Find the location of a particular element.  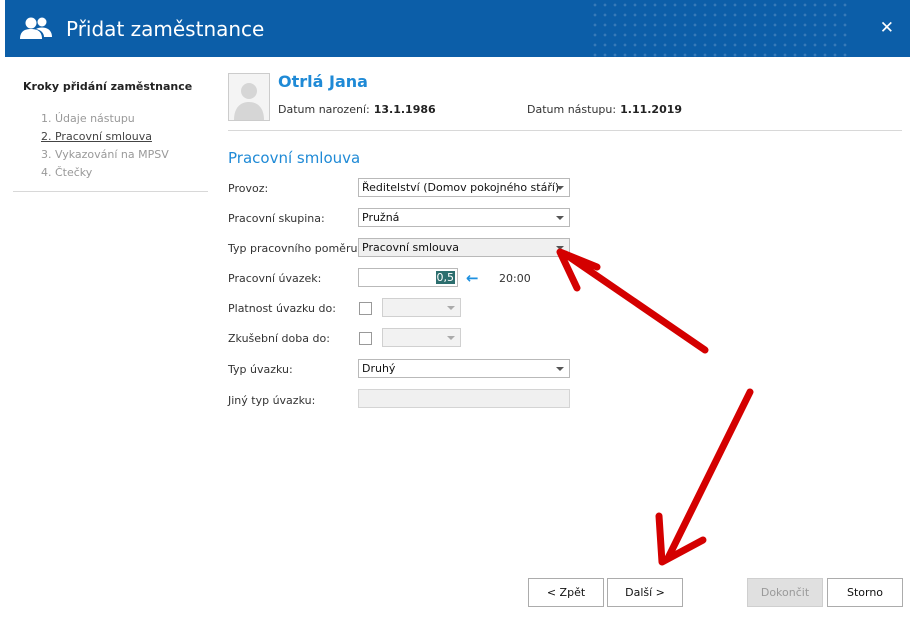

annotation-arrow-top is located at coordinates (632, 301).